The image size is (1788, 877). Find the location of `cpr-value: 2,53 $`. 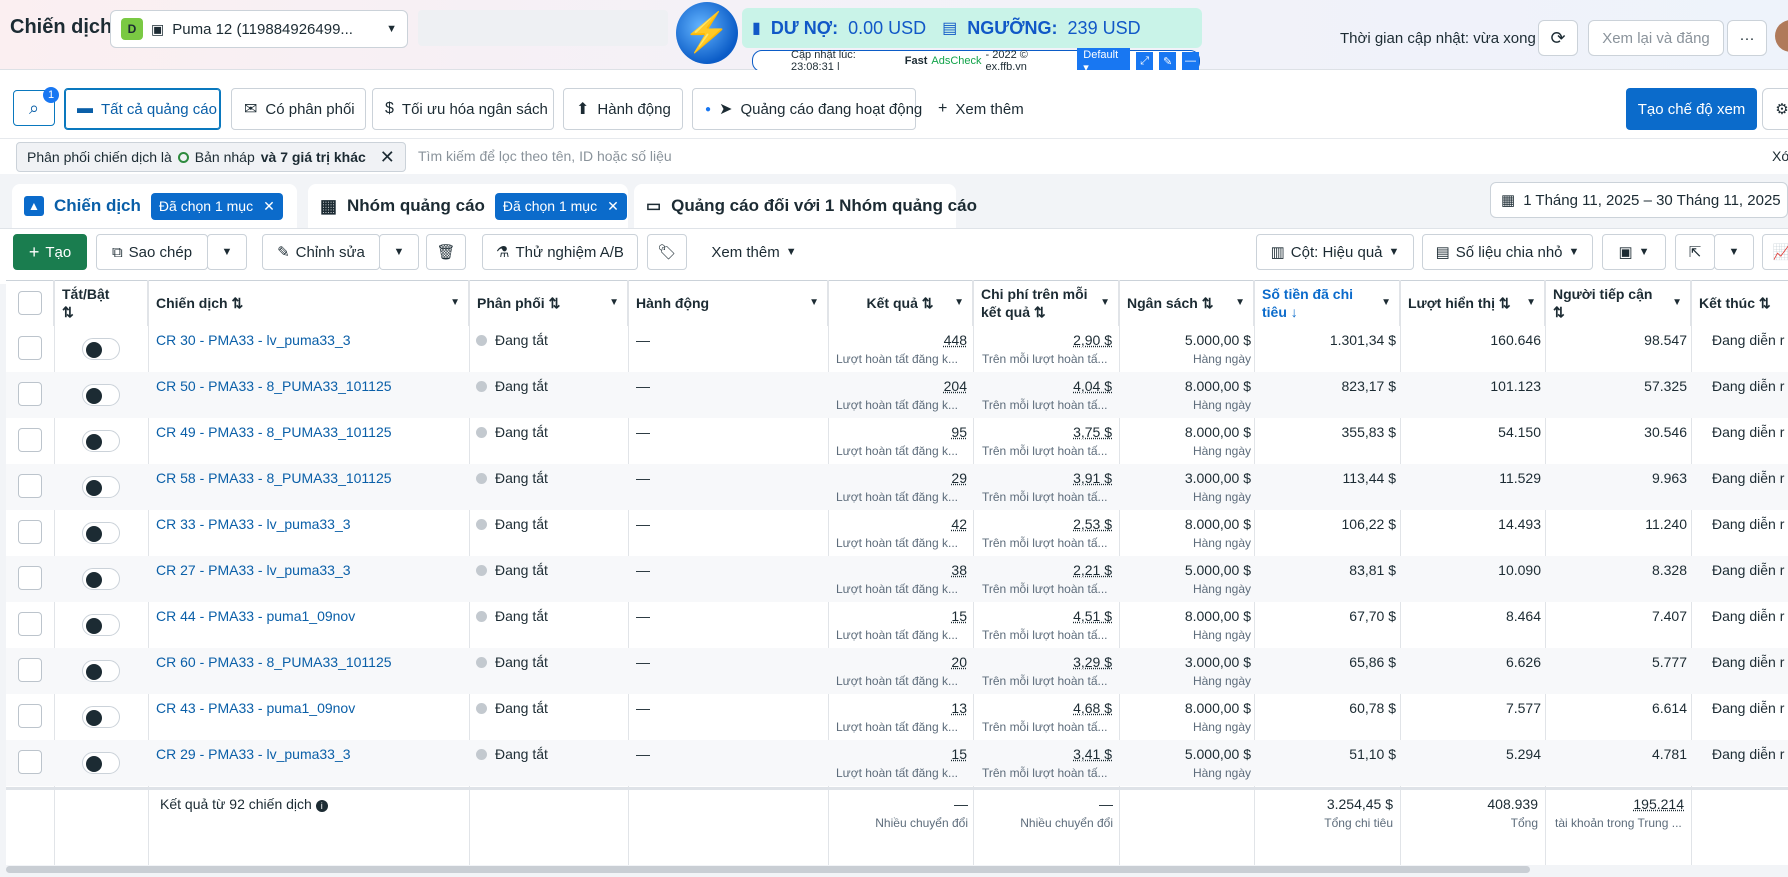

cpr-value: 2,53 $ is located at coordinates (1092, 524).